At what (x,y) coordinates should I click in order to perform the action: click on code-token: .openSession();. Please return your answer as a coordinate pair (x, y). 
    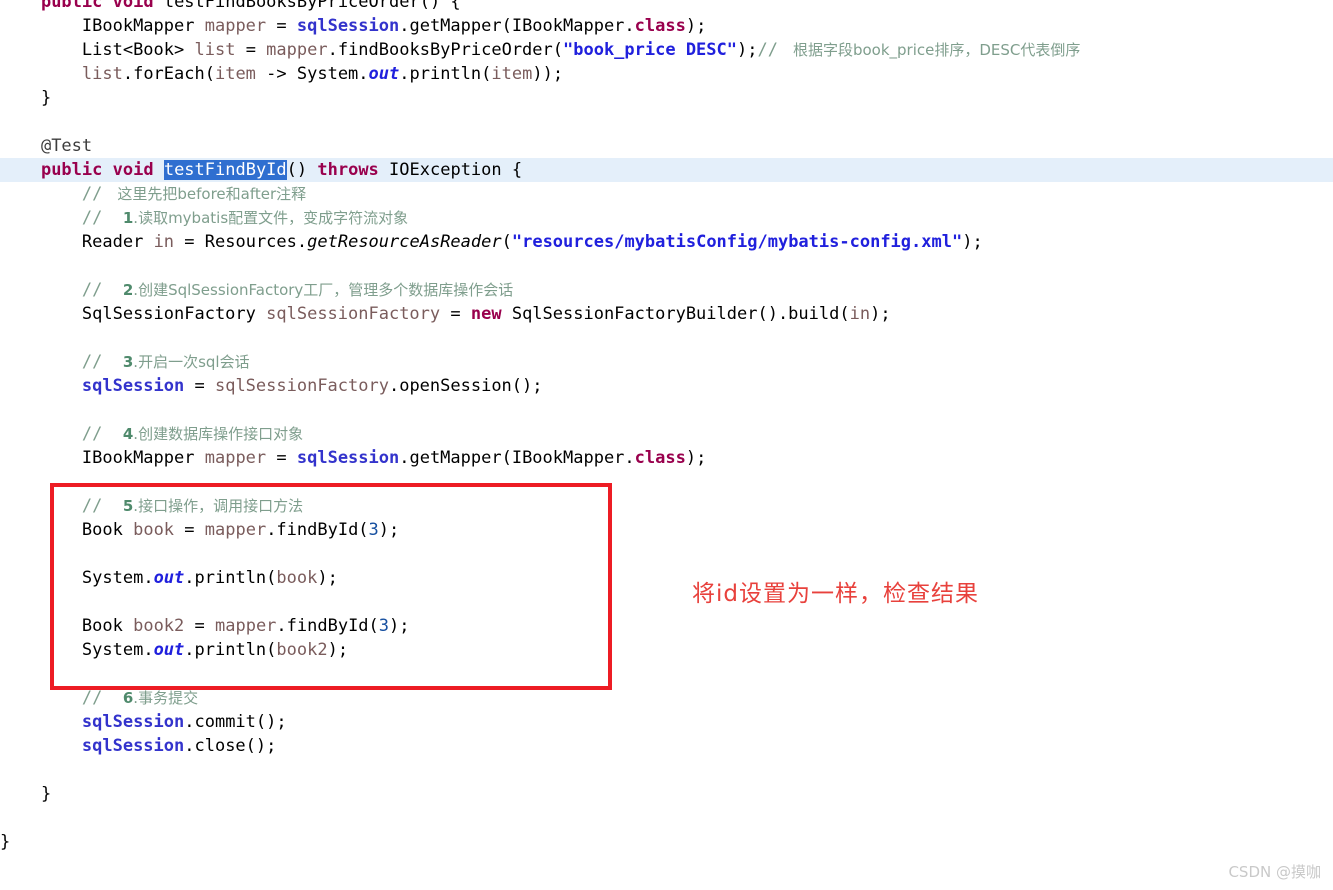
    Looking at the image, I should click on (465, 386).